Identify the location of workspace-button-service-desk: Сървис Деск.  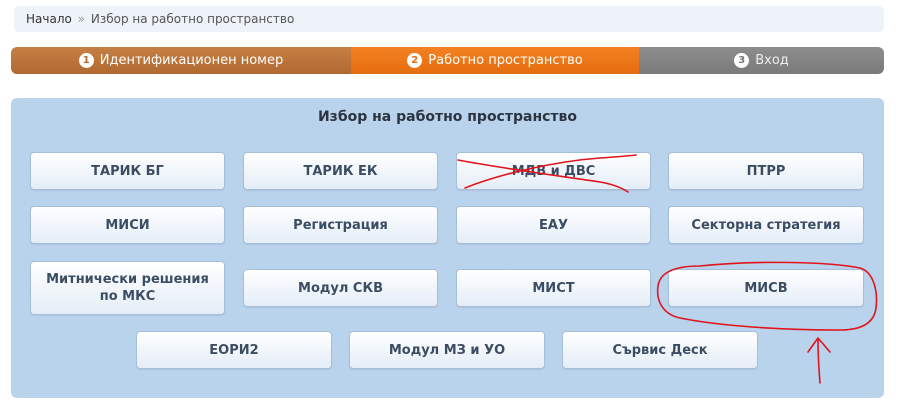
(660, 350).